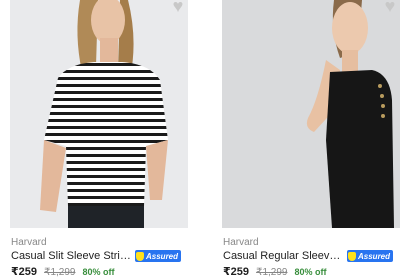 Image resolution: width=400 pixels, height=278 pixels. I want to click on product-title-row: Casual Slit Sleeve Striped ... Assured, so click(99, 256).